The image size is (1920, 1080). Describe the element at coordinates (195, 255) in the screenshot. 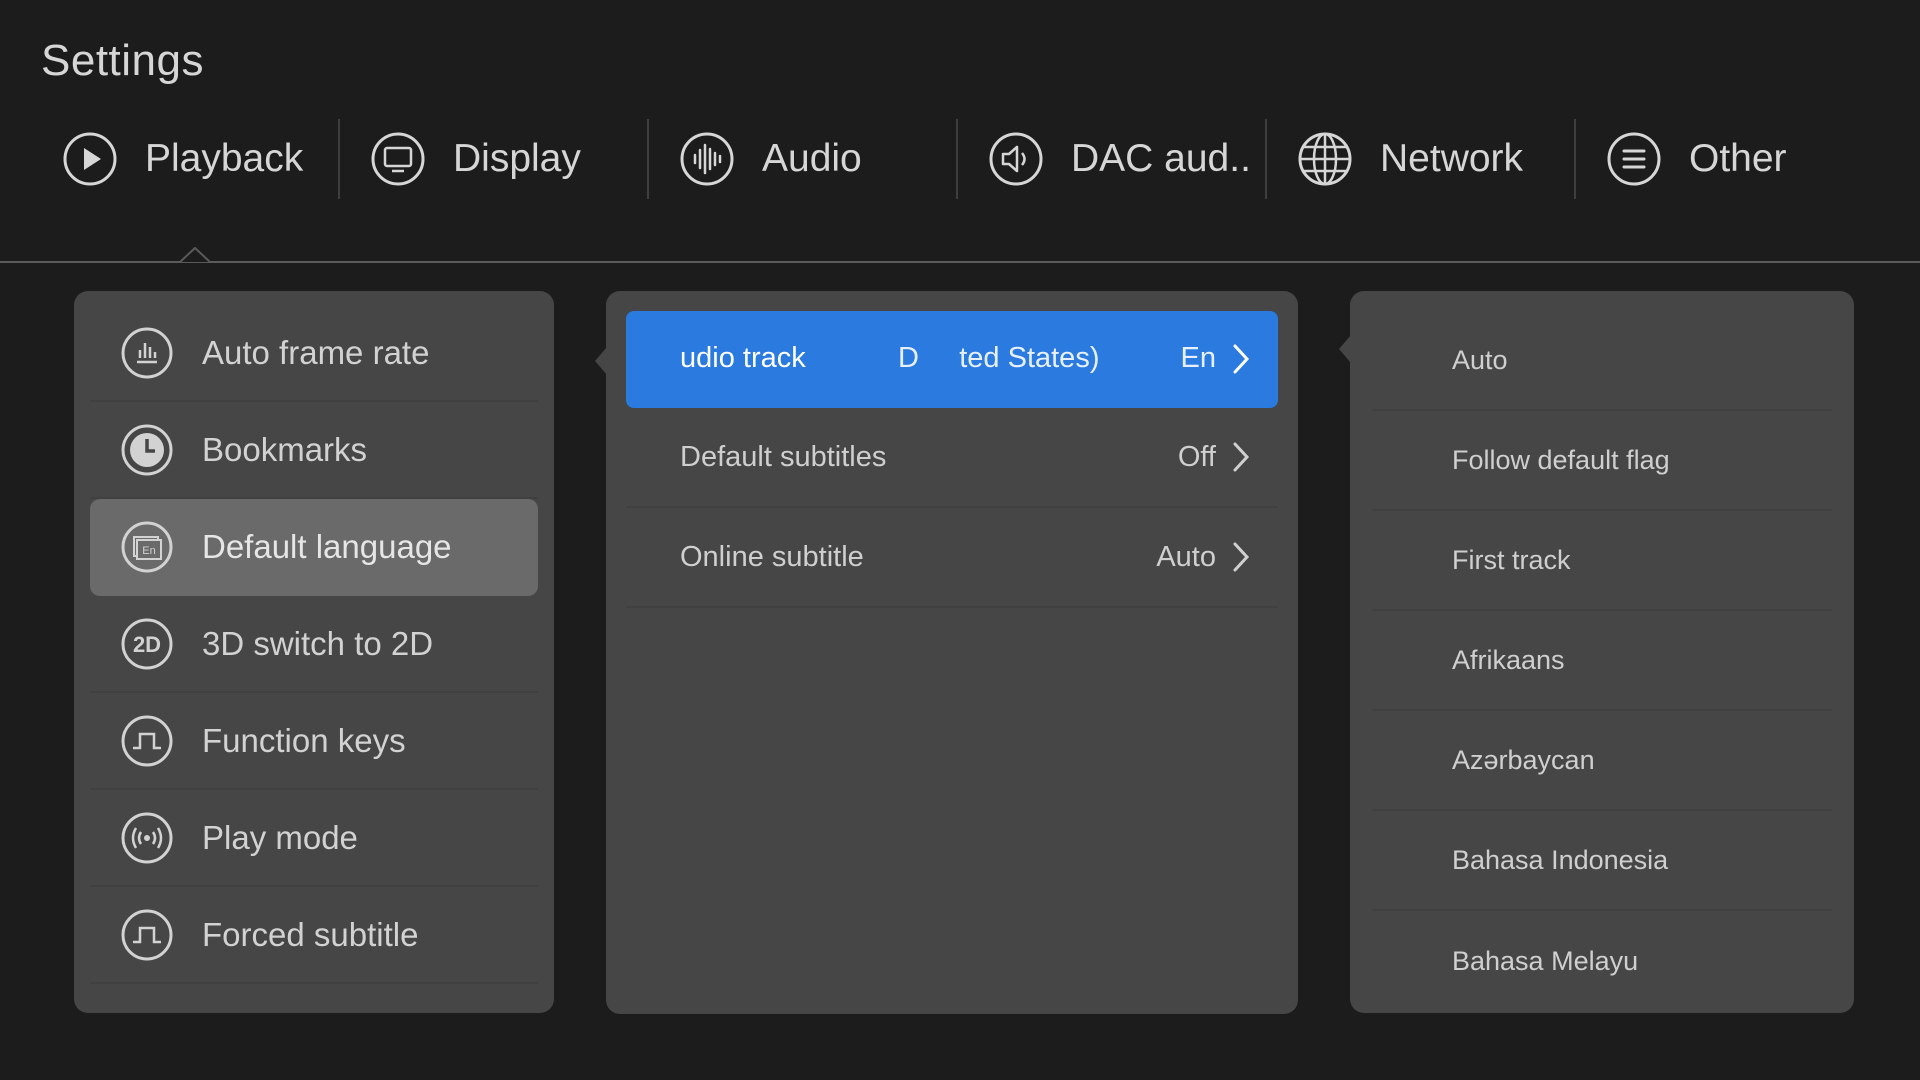

I see `active-tab-caret` at that location.